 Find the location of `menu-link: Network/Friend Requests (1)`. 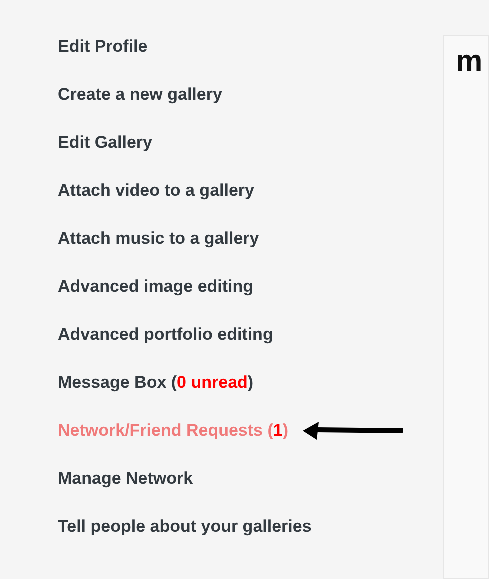

menu-link: Network/Friend Requests (1) is located at coordinates (173, 430).